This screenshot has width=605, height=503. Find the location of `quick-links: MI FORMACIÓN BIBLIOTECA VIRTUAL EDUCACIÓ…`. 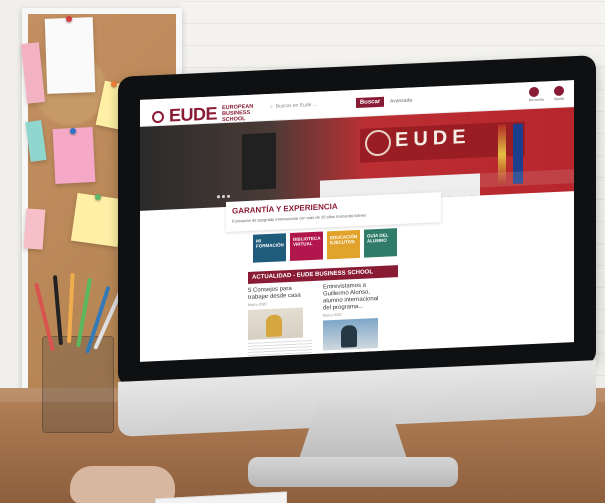

quick-links: MI FORMACIÓN BIBLIOTECA VIRTUAL EDUCACIÓ… is located at coordinates (325, 245).